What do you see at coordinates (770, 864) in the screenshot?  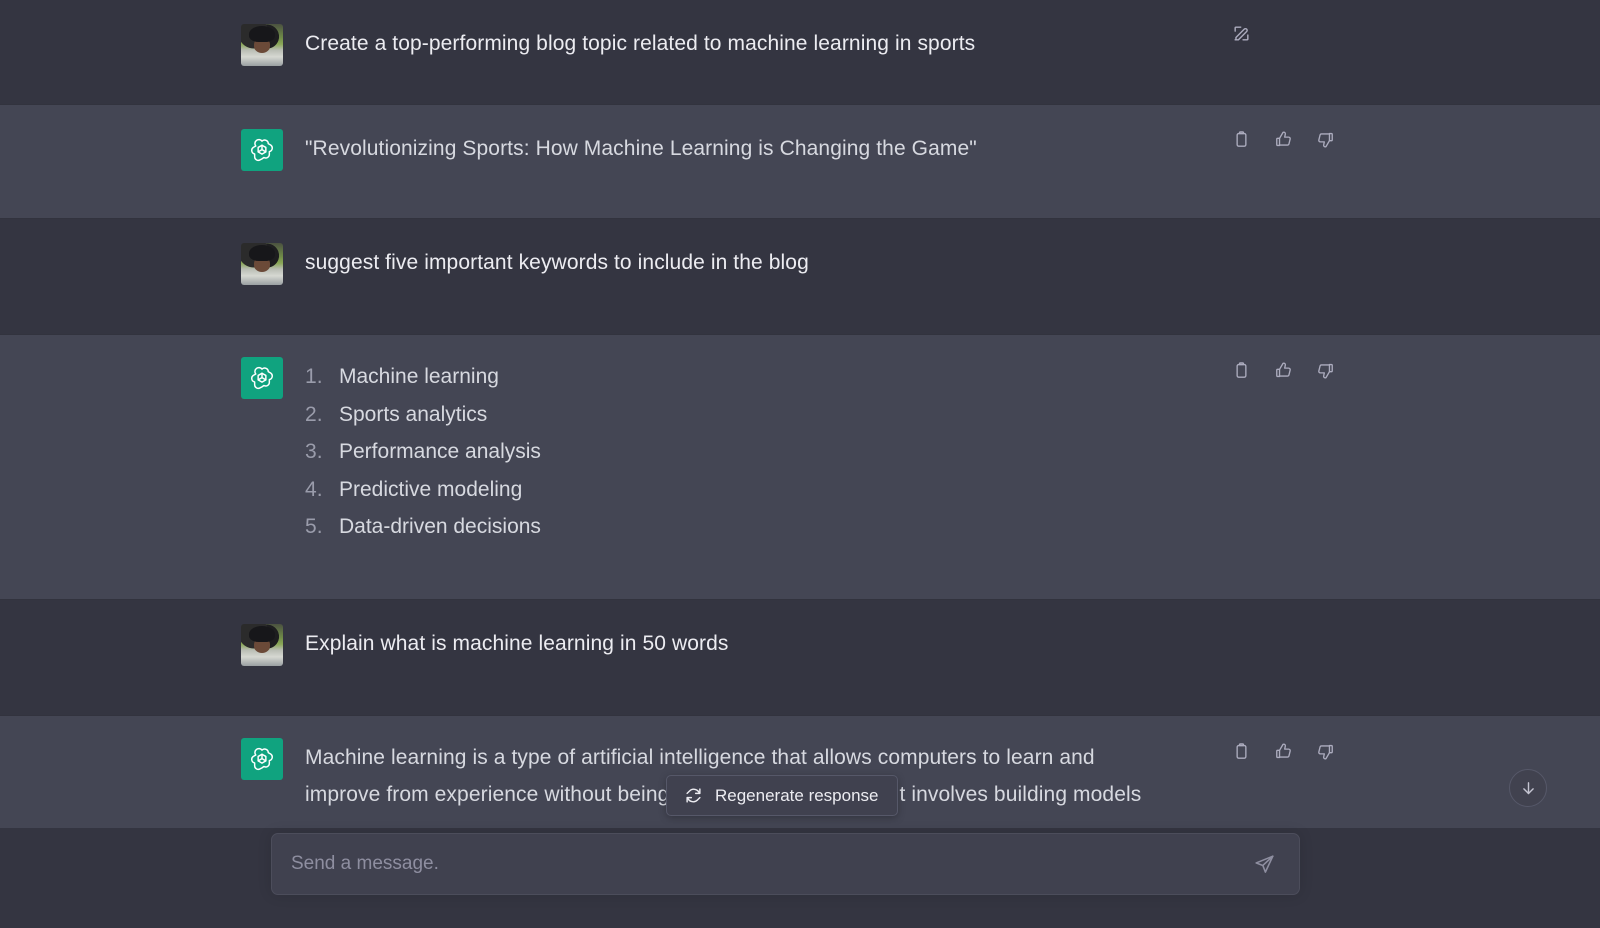 I see `message-input` at bounding box center [770, 864].